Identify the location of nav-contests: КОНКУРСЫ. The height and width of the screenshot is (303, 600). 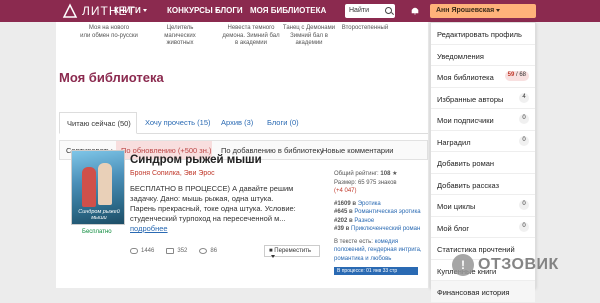
(193, 10).